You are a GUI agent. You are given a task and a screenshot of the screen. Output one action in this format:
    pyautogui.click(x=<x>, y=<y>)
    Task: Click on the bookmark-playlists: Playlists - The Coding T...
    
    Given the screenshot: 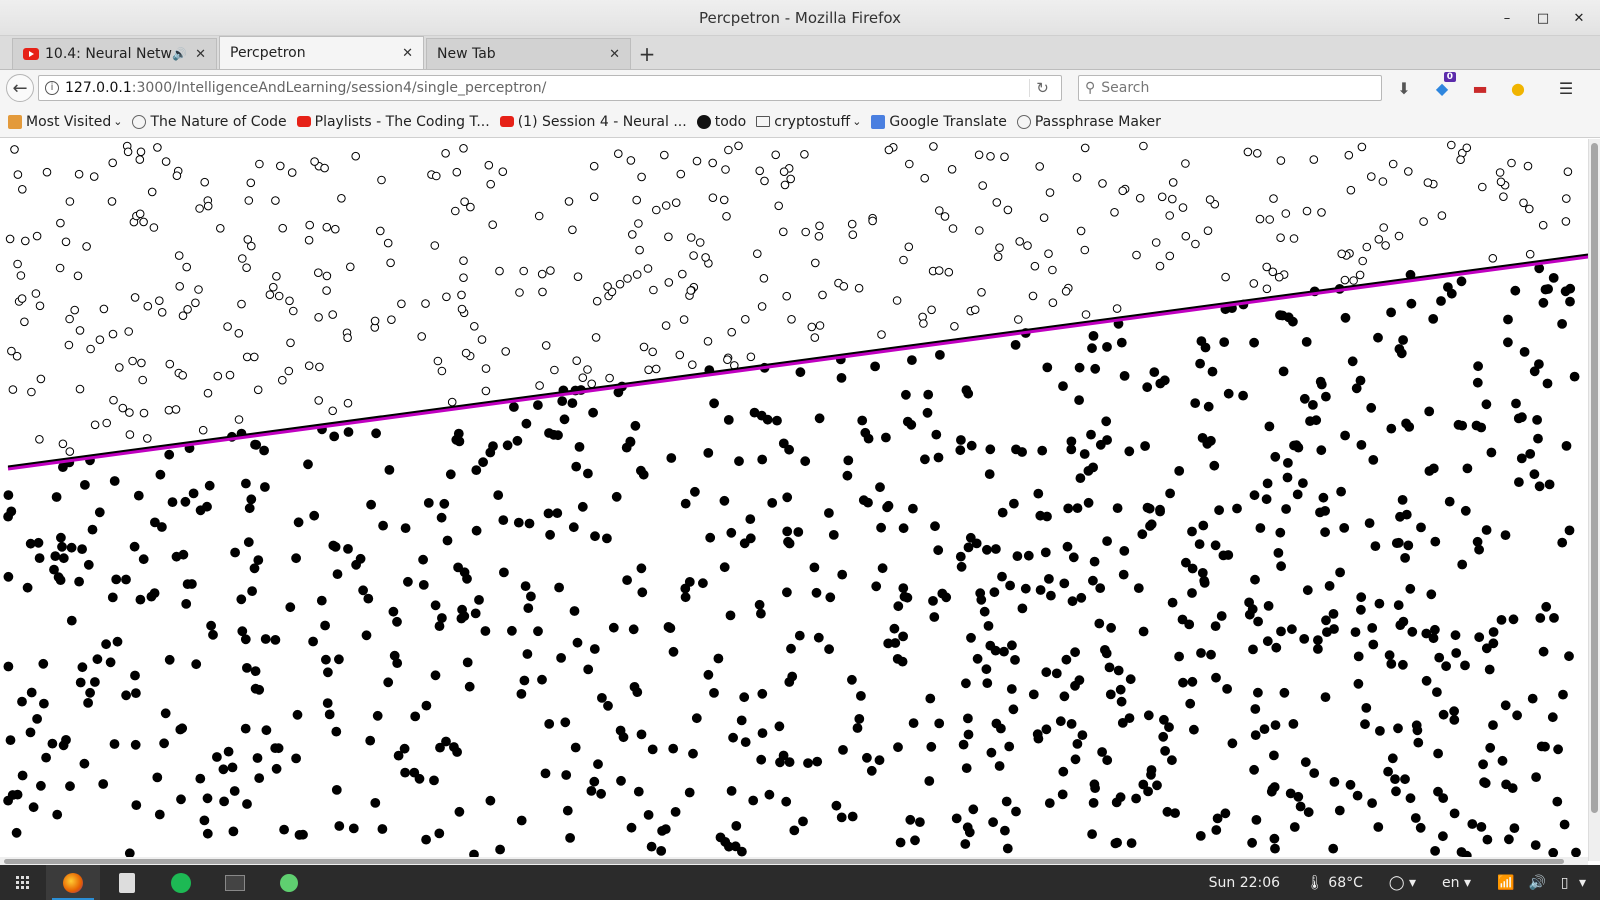 What is the action you would take?
    pyautogui.click(x=393, y=122)
    